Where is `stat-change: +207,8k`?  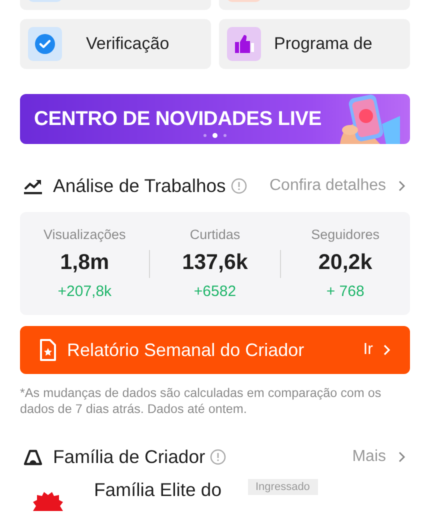
stat-change: +207,8k is located at coordinates (85, 291).